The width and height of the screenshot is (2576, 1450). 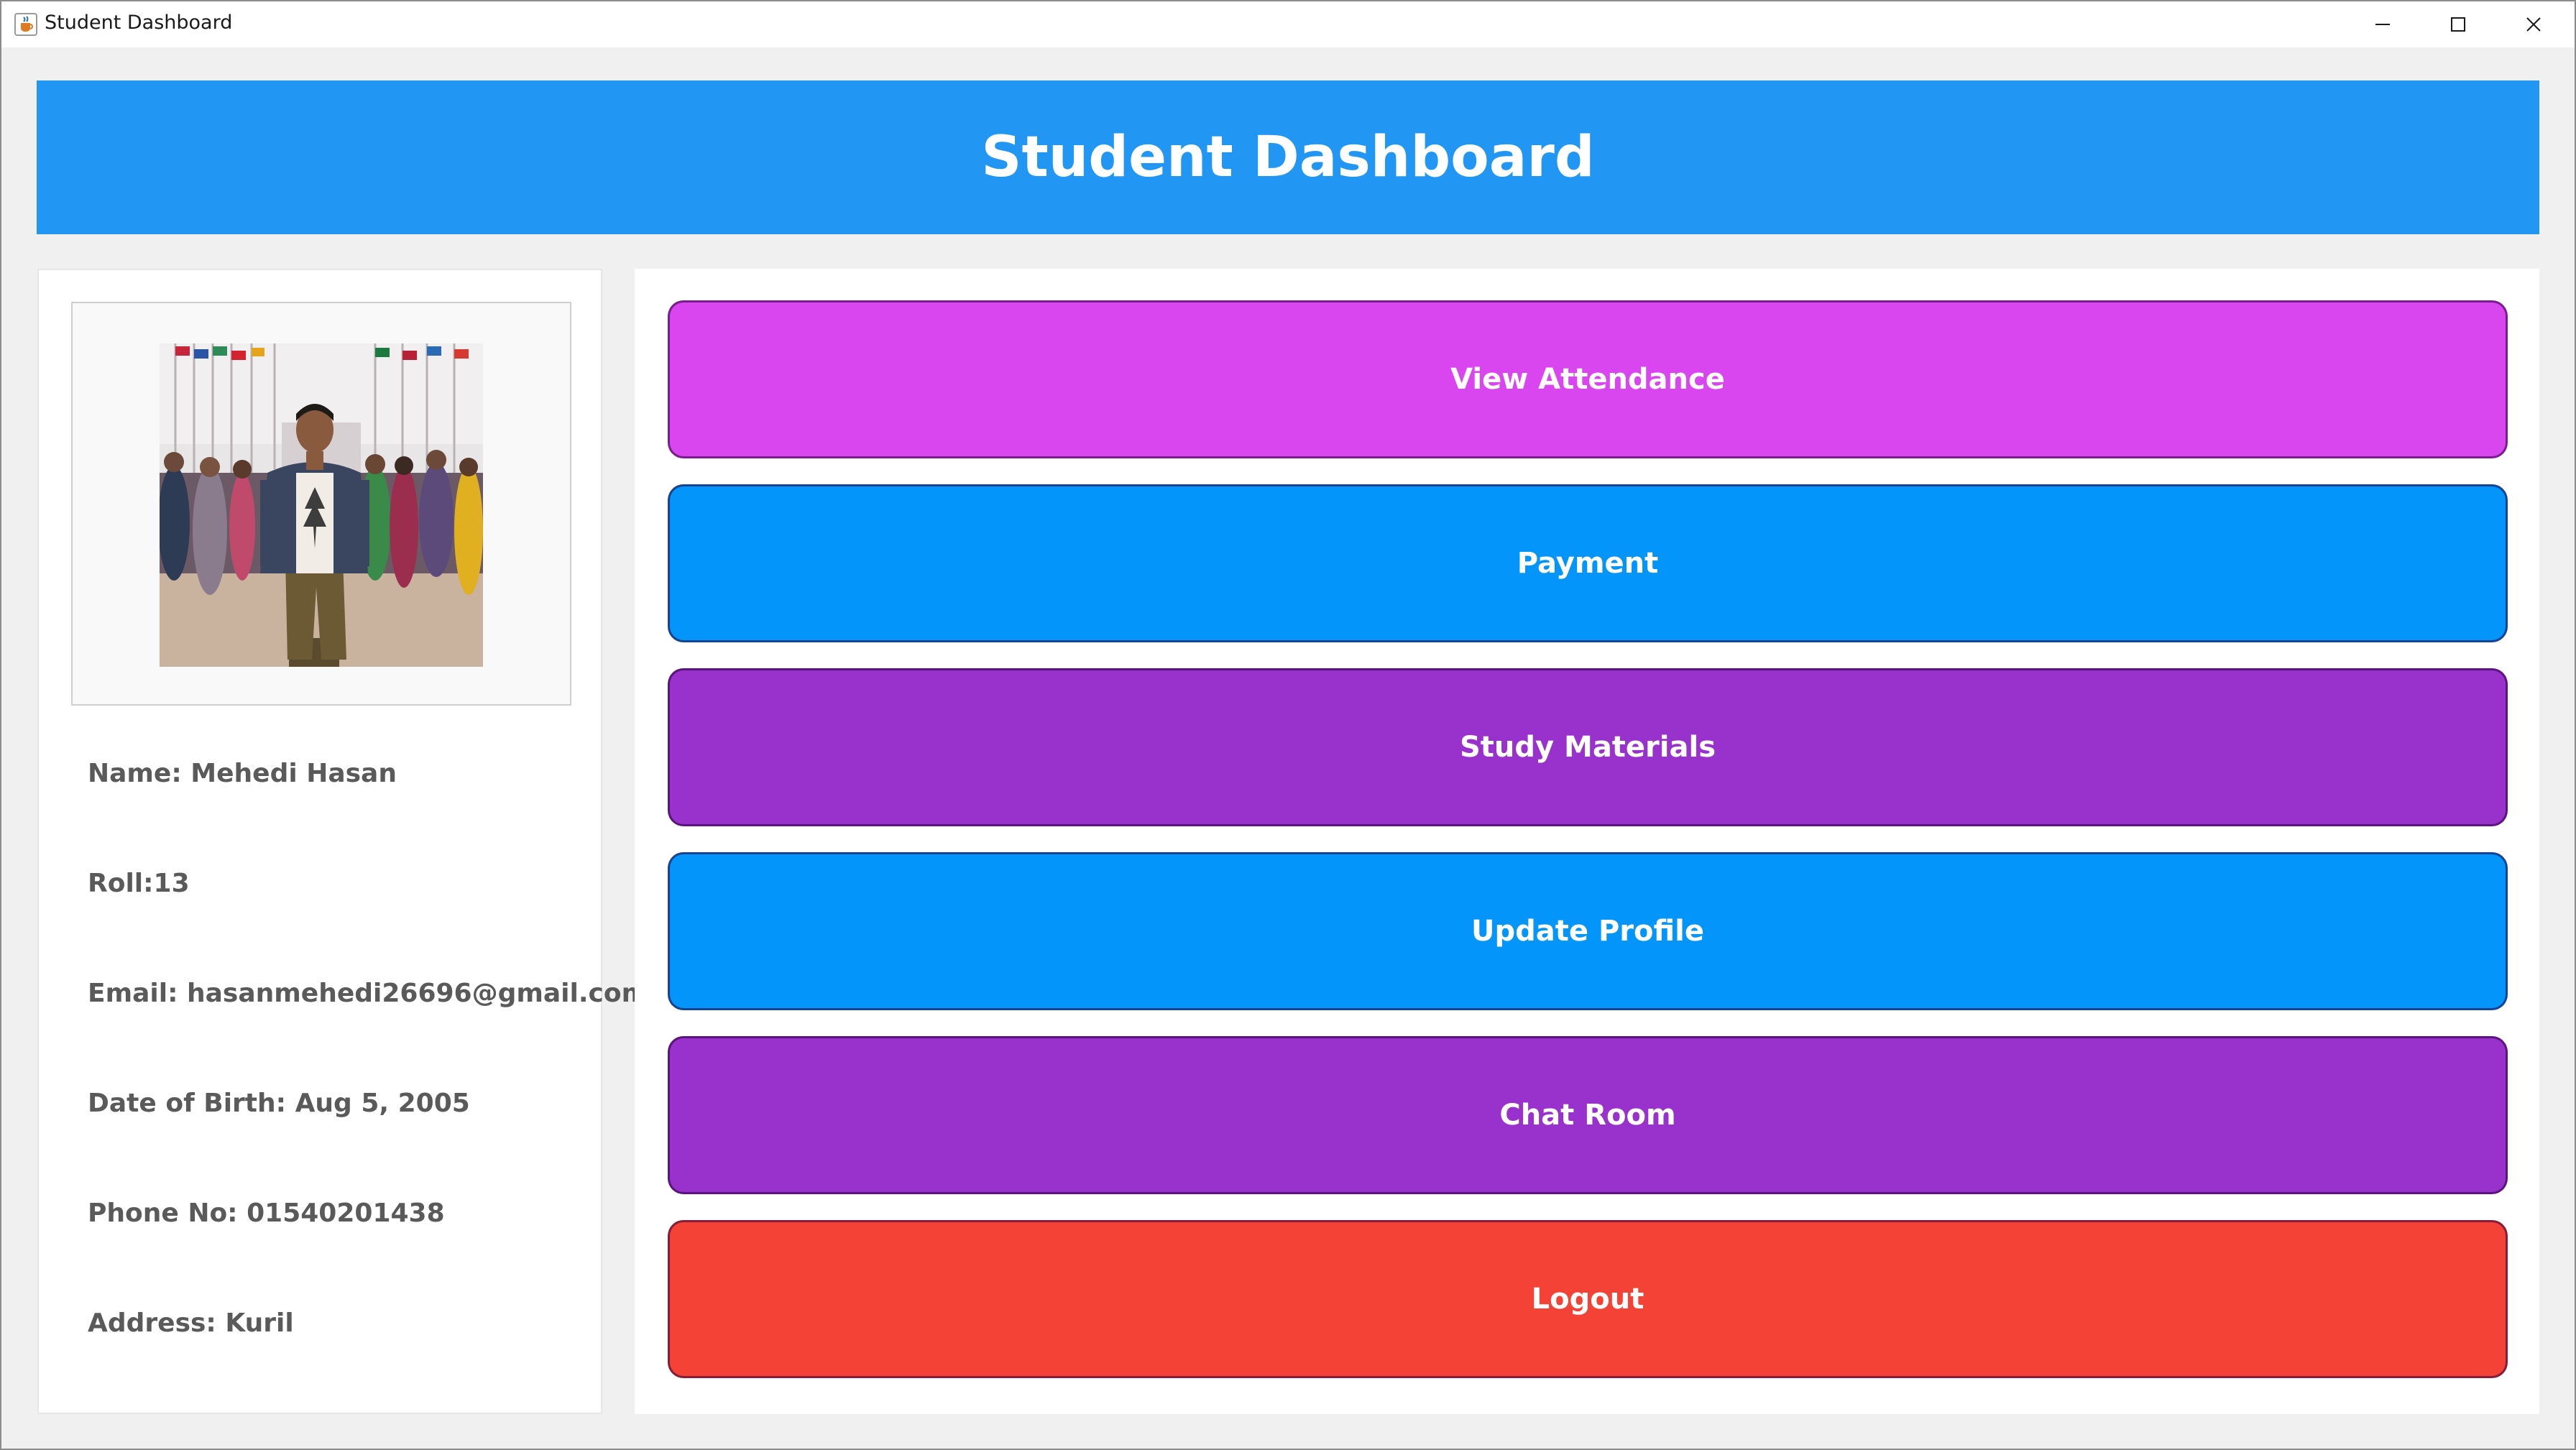 I want to click on study-materials-button: Study Materials, so click(x=1588, y=747).